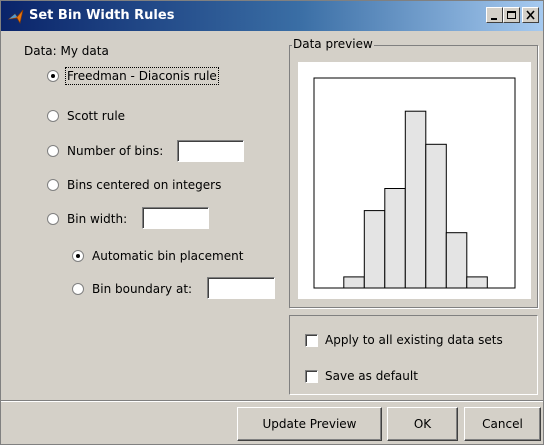  What do you see at coordinates (494, 15) in the screenshot?
I see `minimize-button` at bounding box center [494, 15].